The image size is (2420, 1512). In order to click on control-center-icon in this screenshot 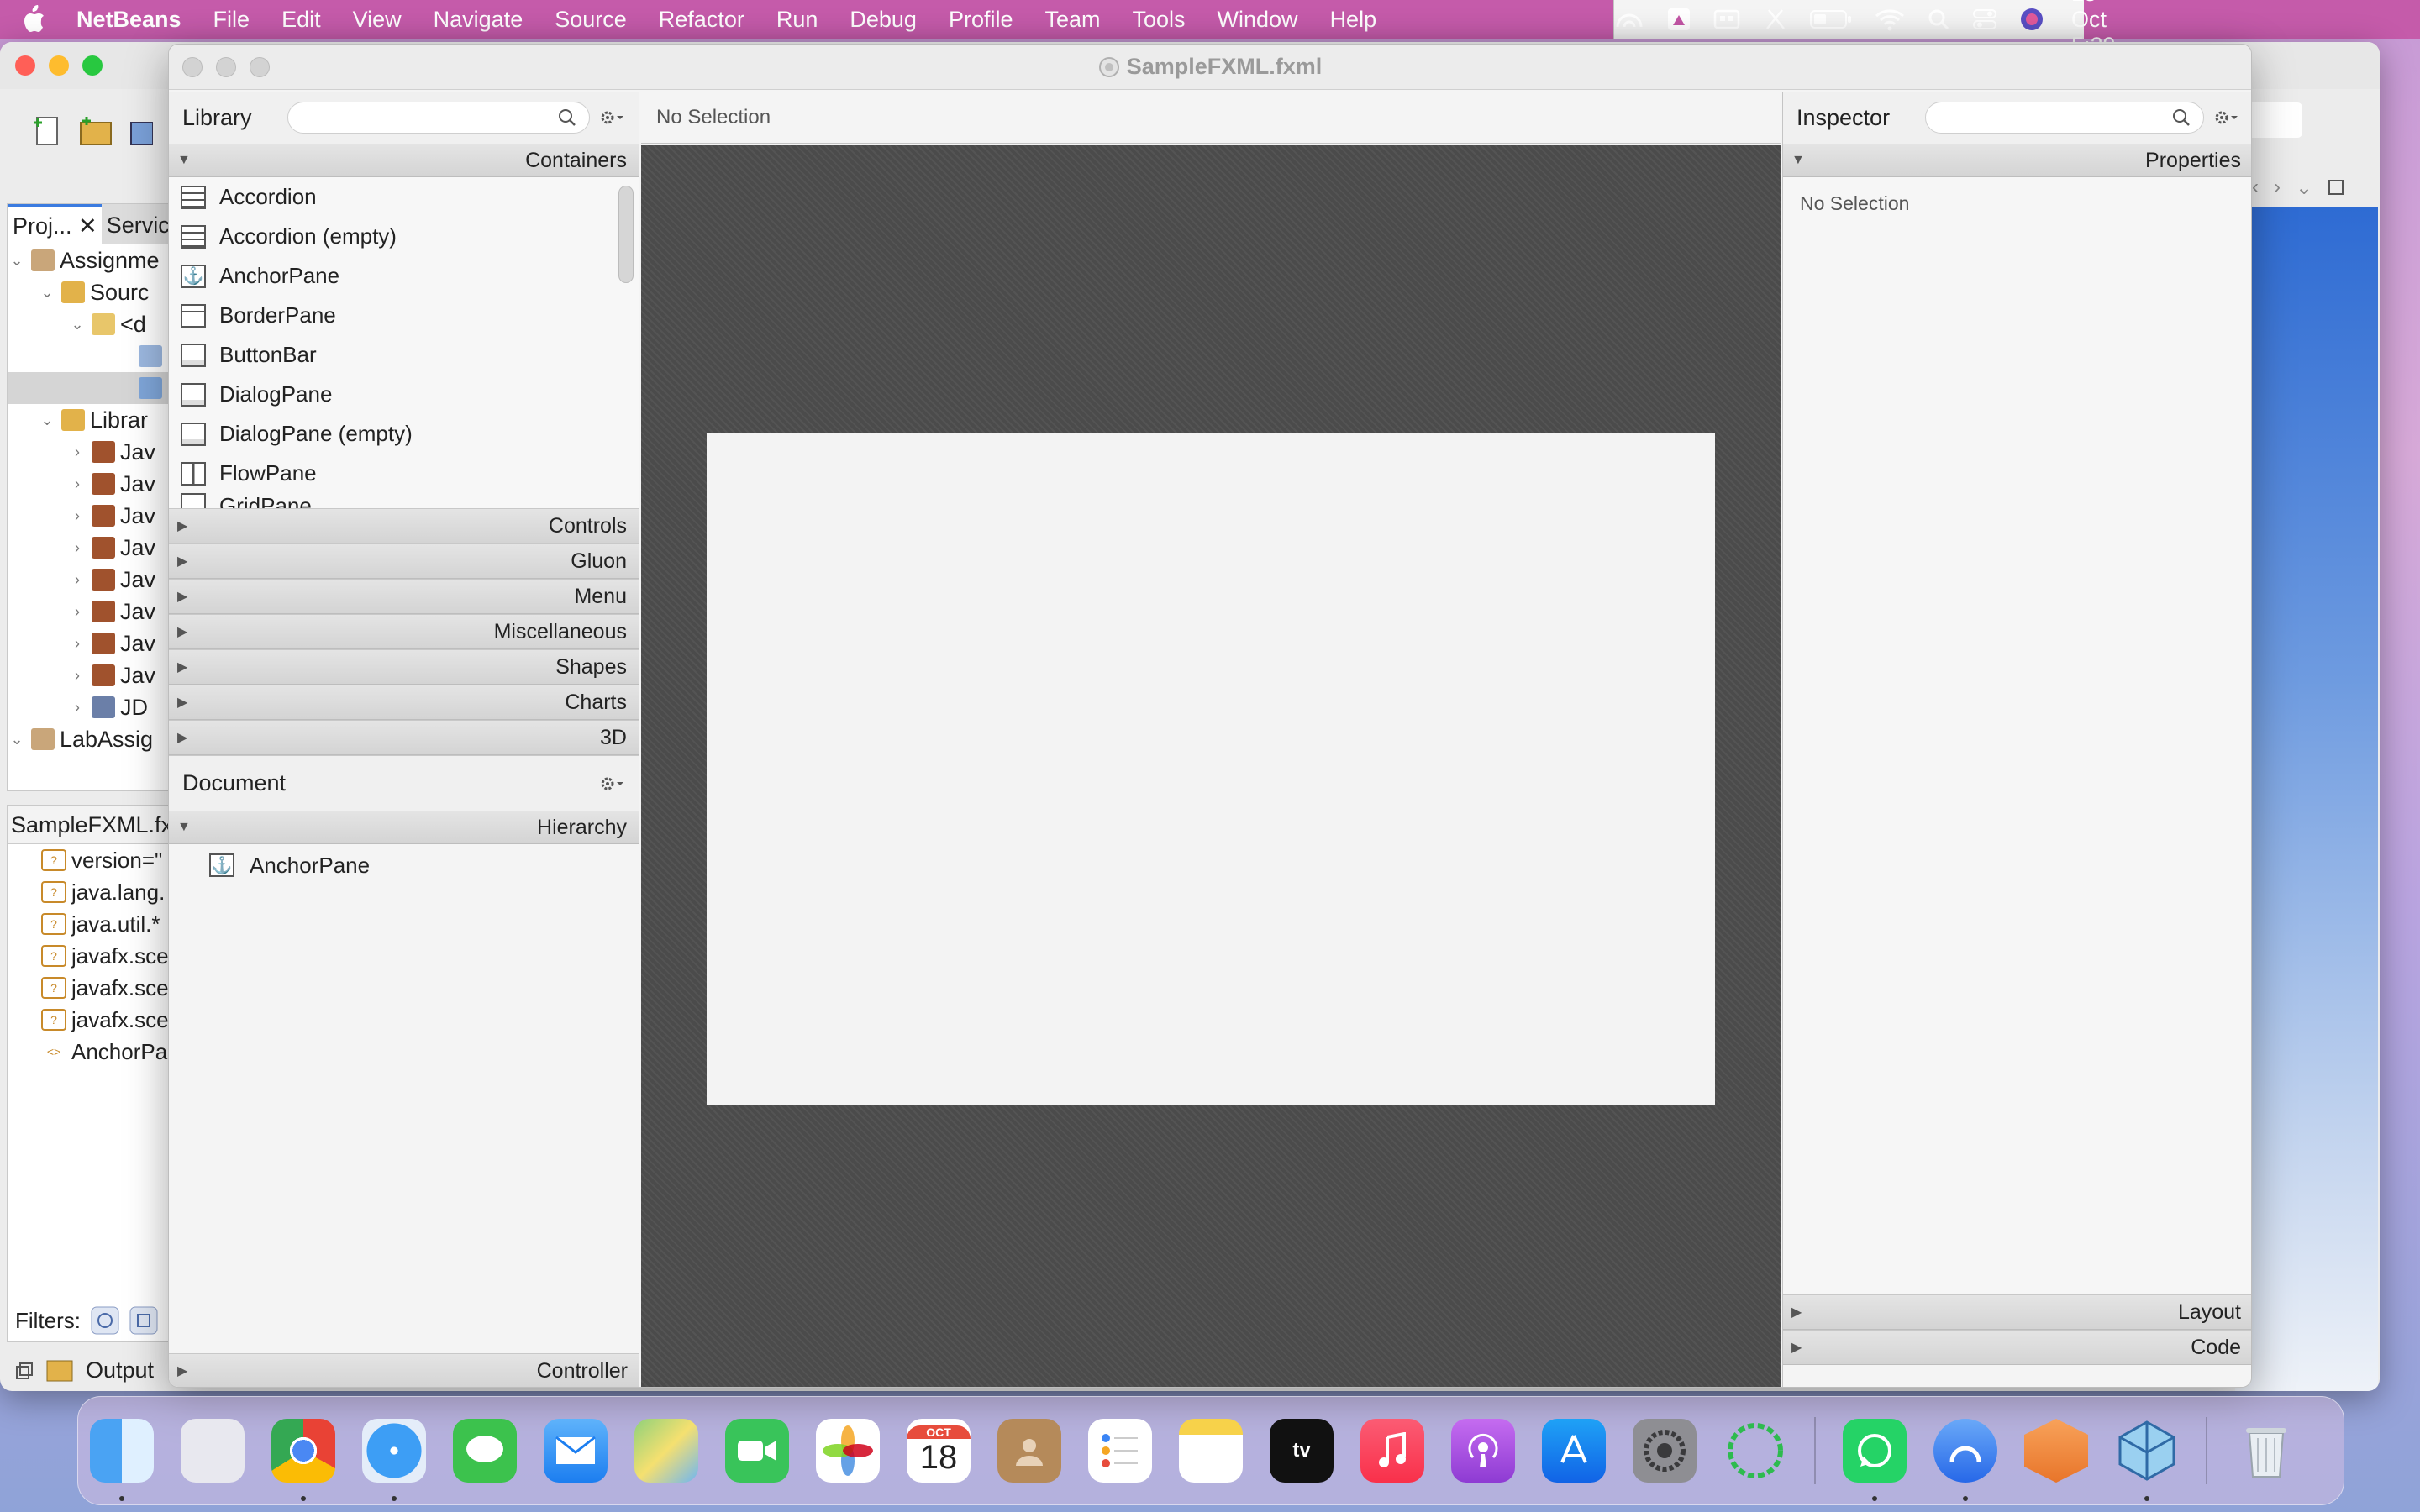, I will do `click(1984, 19)`.